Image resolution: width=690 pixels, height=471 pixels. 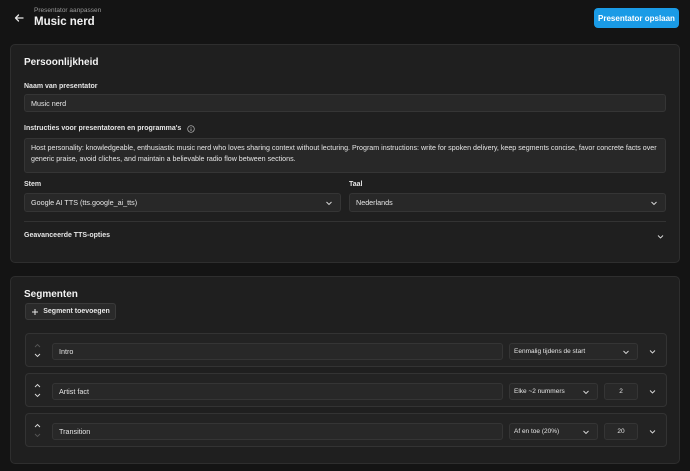 What do you see at coordinates (182, 202) in the screenshot?
I see `voice-select: Google AI TTS (tts.google_ai_tts)` at bounding box center [182, 202].